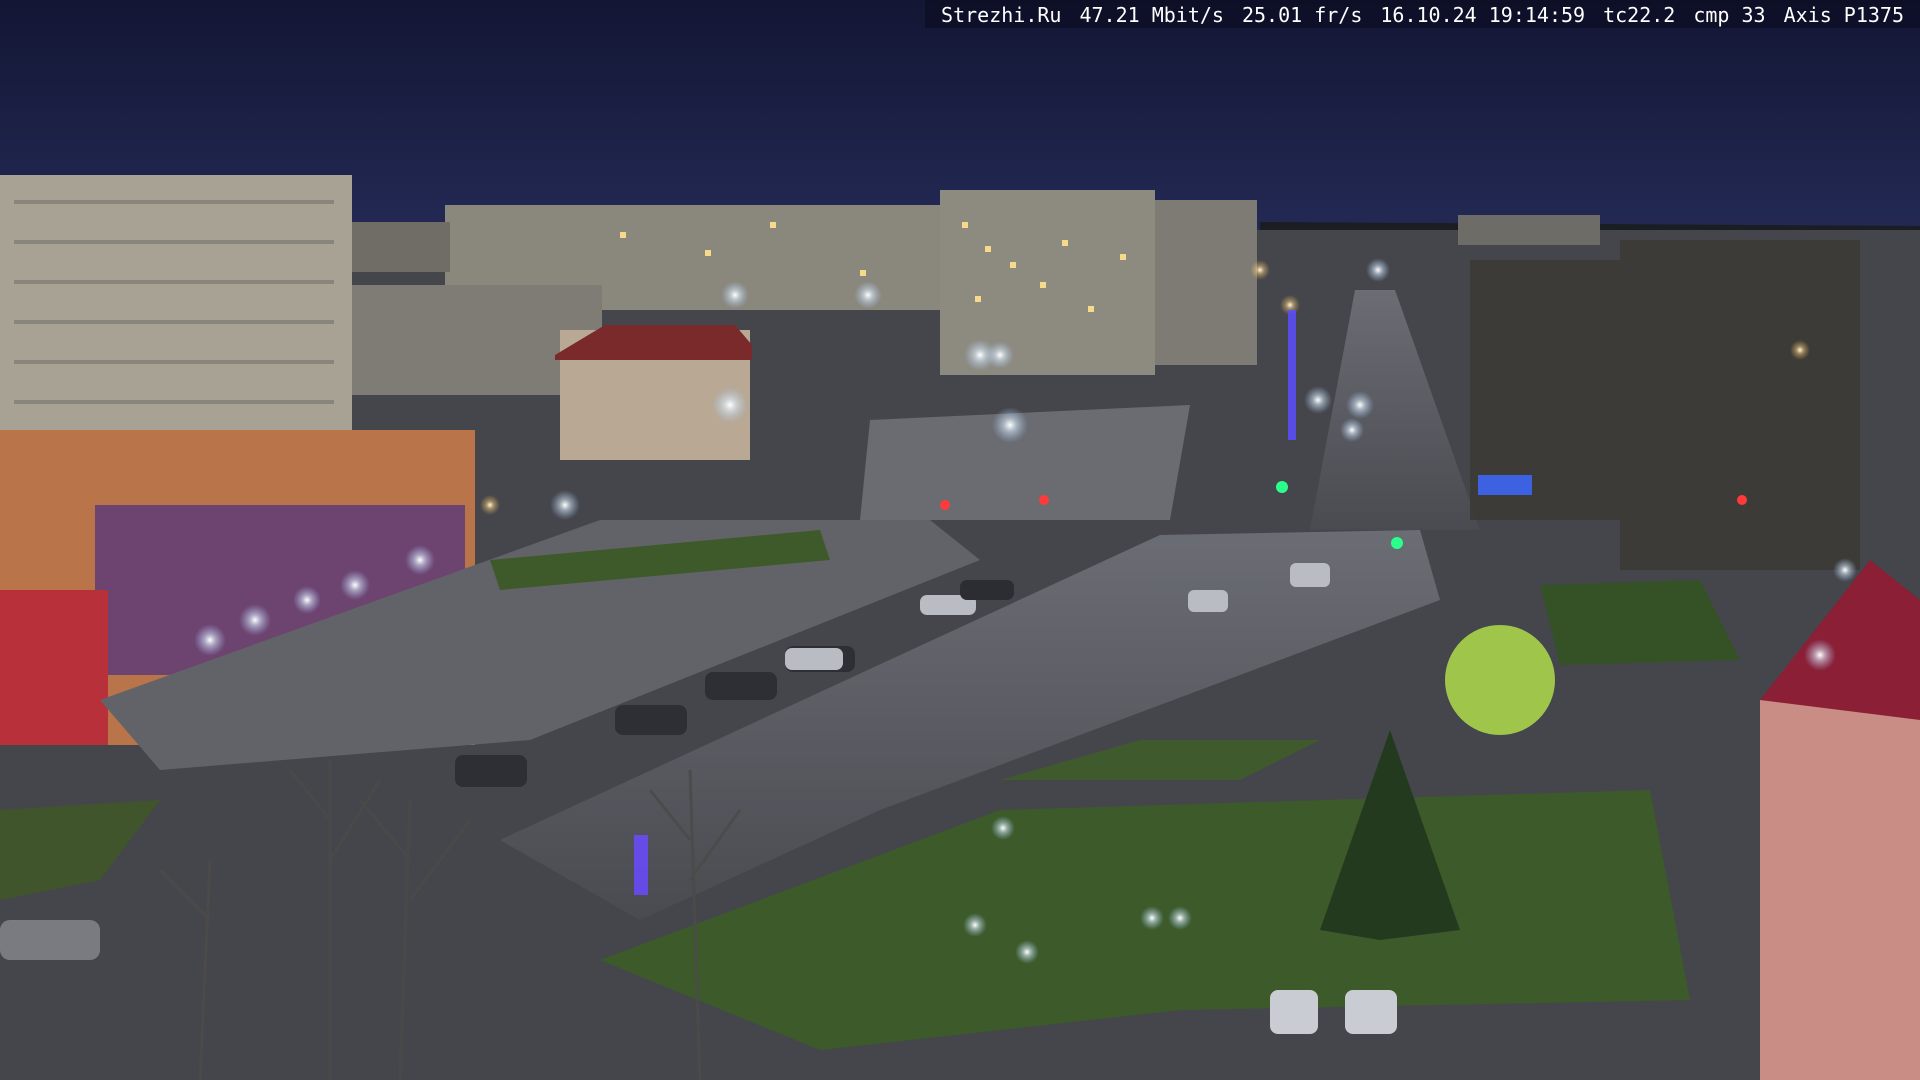 This screenshot has height=1080, width=1920. Describe the element at coordinates (1206, 282) in the screenshot. I see `apartment-block-right` at that location.